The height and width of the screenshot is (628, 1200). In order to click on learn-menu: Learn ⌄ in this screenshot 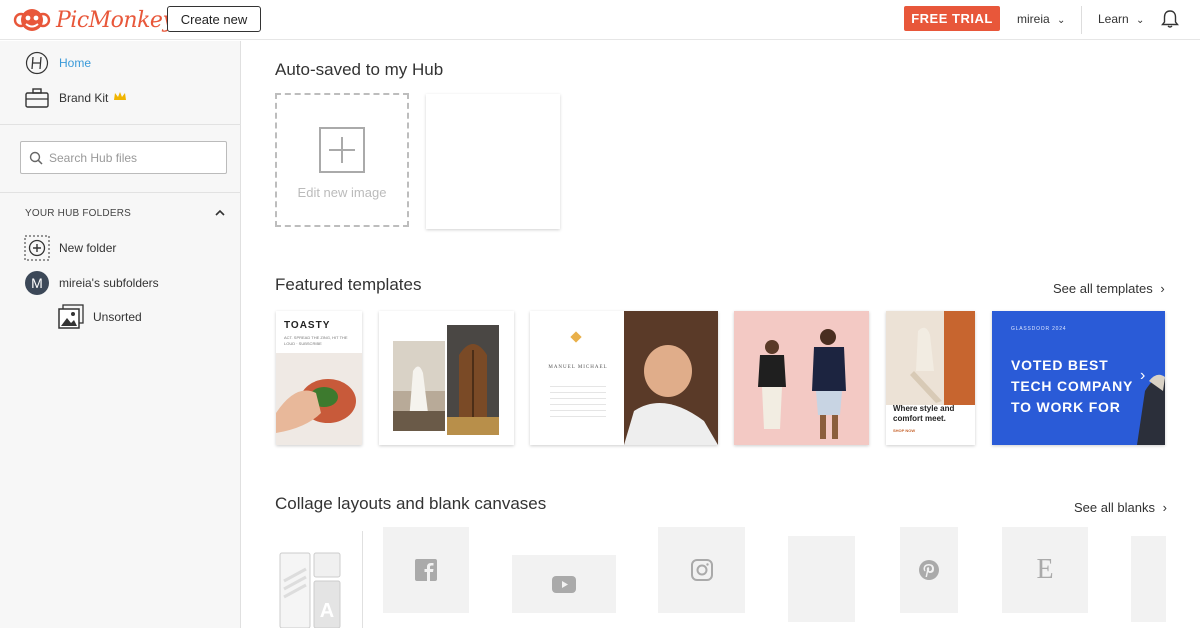, I will do `click(1121, 19)`.